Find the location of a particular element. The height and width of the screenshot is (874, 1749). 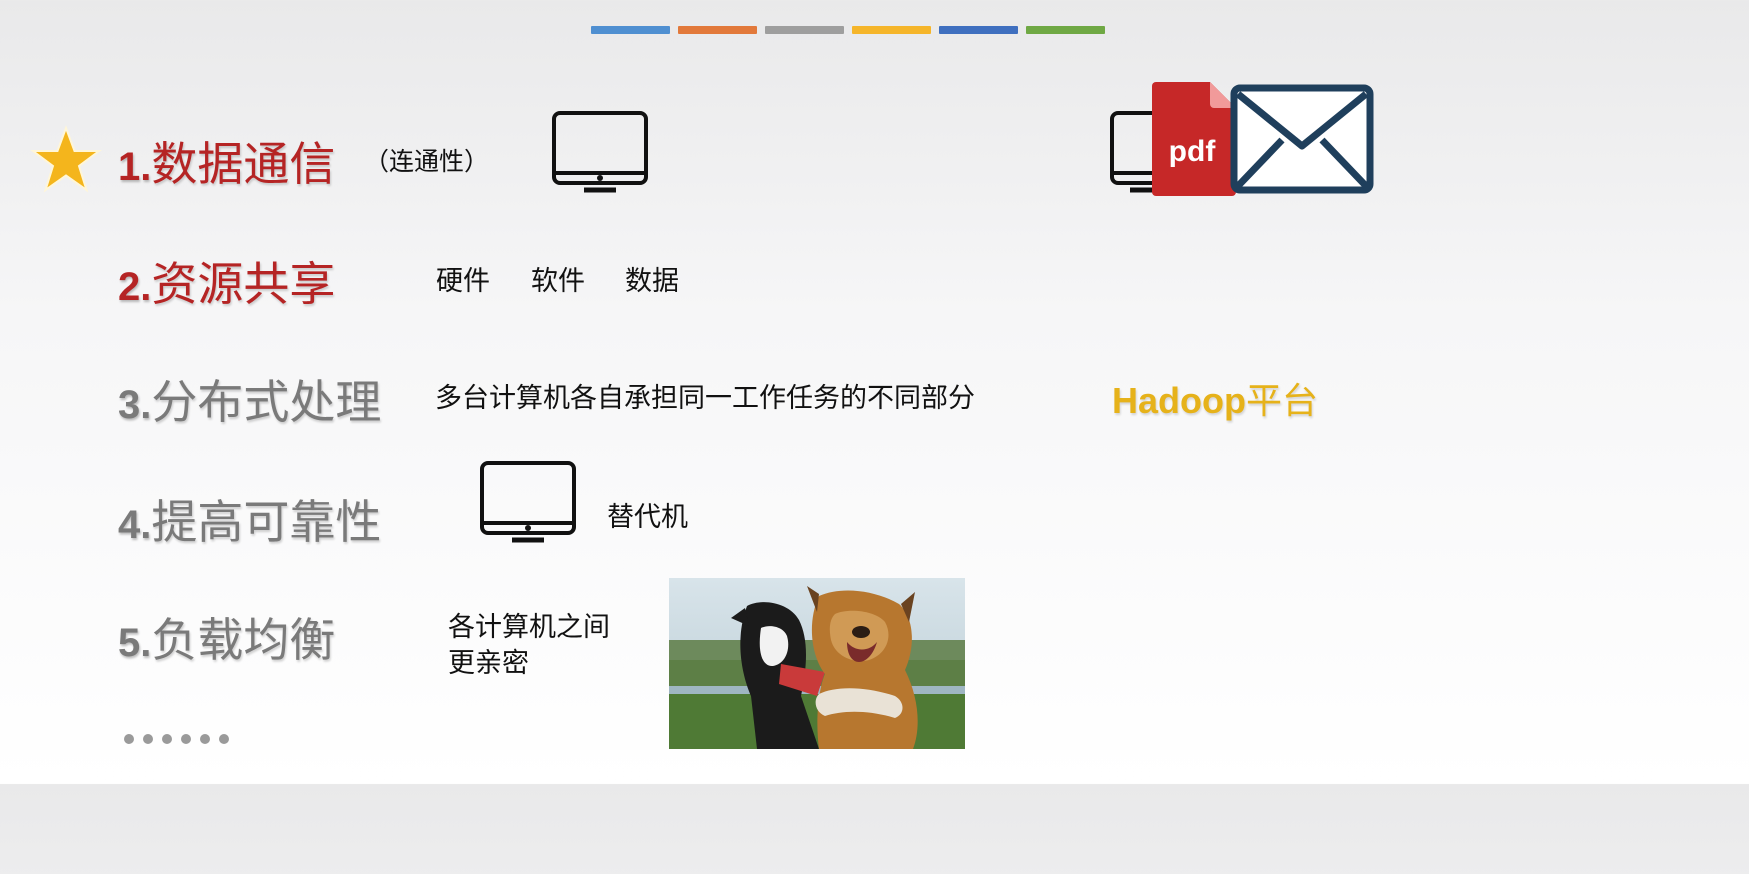

item-description-line-2: 更亲密 is located at coordinates (488, 663).